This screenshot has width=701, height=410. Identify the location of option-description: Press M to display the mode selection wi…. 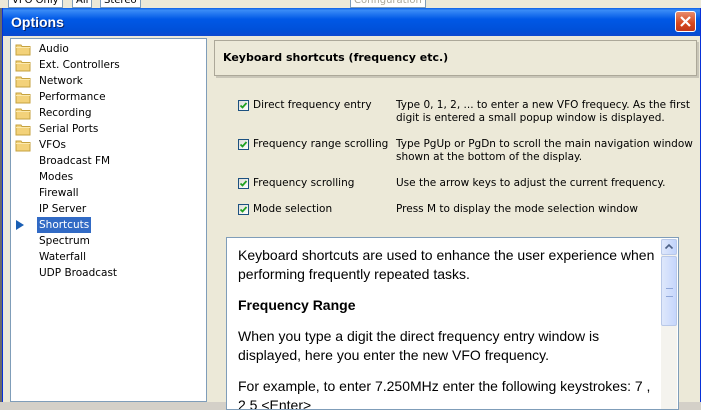
(546, 209).